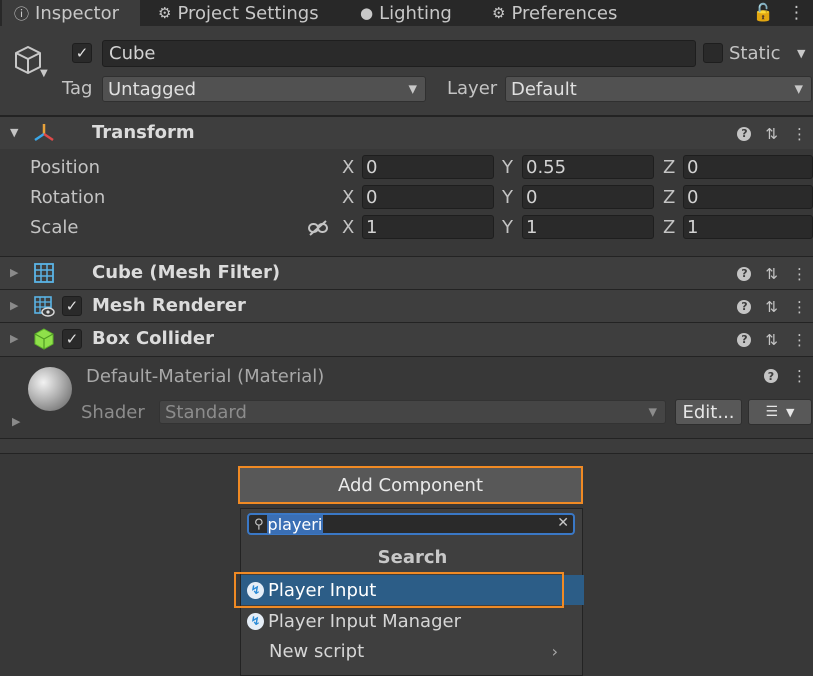 Image resolution: width=813 pixels, height=676 pixels. Describe the element at coordinates (44, 273) in the screenshot. I see `mesh-filter-icon` at that location.